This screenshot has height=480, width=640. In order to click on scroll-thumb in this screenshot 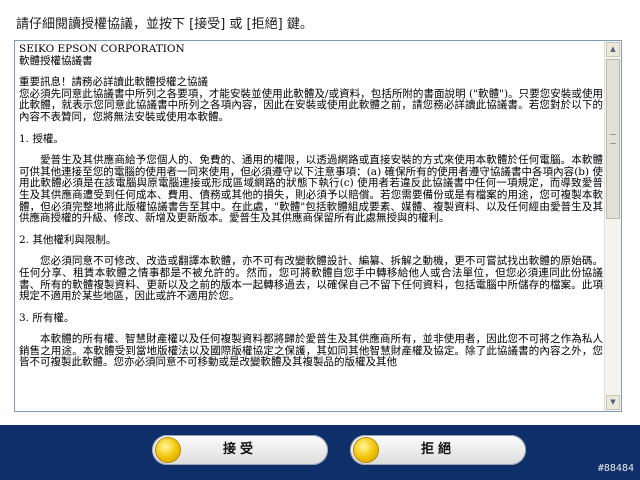, I will do `click(613, 139)`.